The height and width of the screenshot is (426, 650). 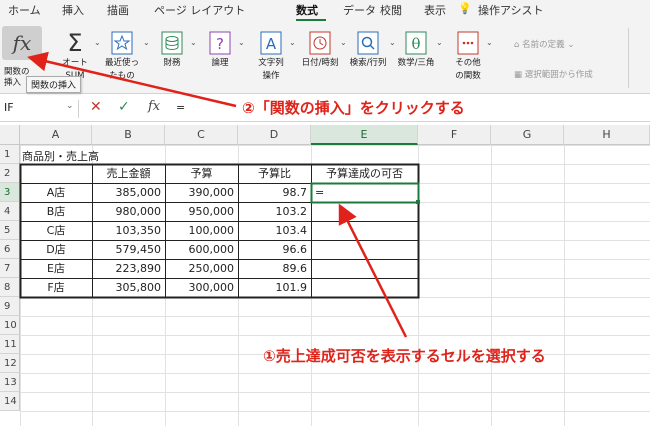 I want to click on header-cell: 予算達成の可否, so click(x=364, y=173).